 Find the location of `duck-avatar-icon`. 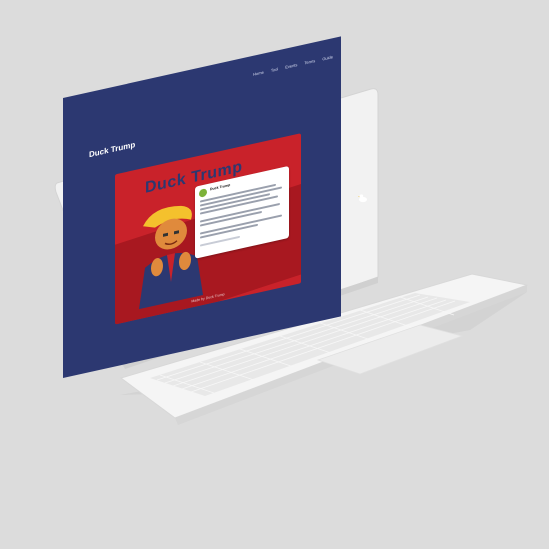

duck-avatar-icon is located at coordinates (203, 193).